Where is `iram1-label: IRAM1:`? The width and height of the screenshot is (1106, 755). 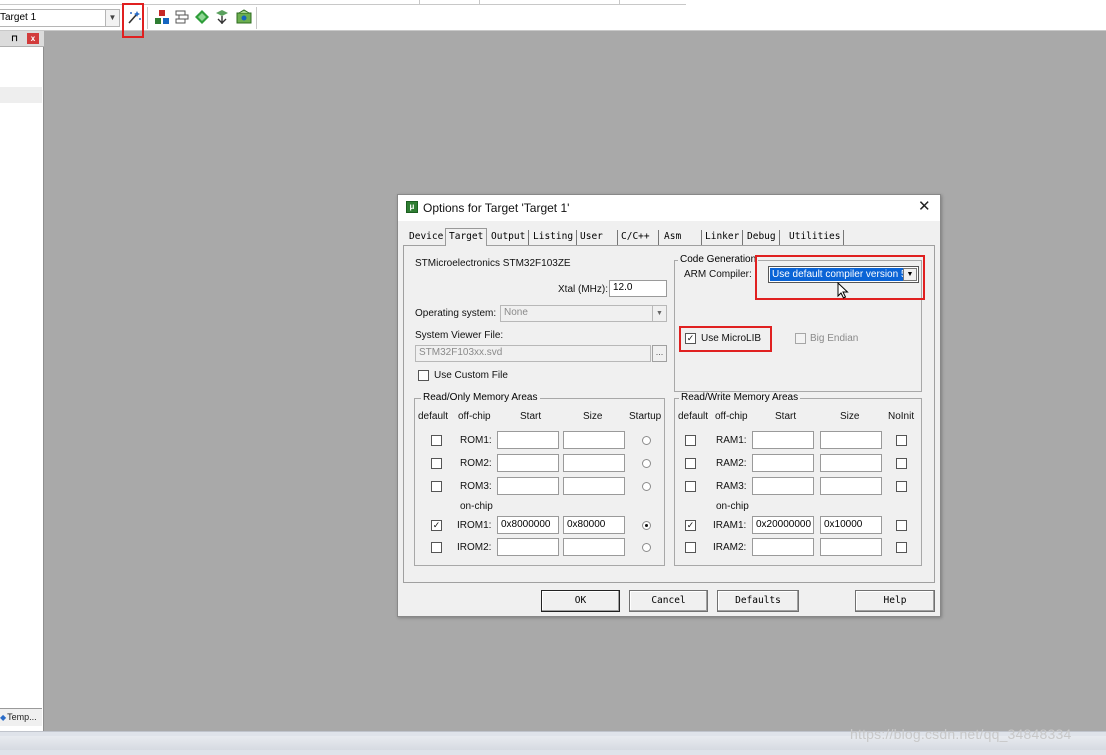 iram1-label: IRAM1: is located at coordinates (730, 525).